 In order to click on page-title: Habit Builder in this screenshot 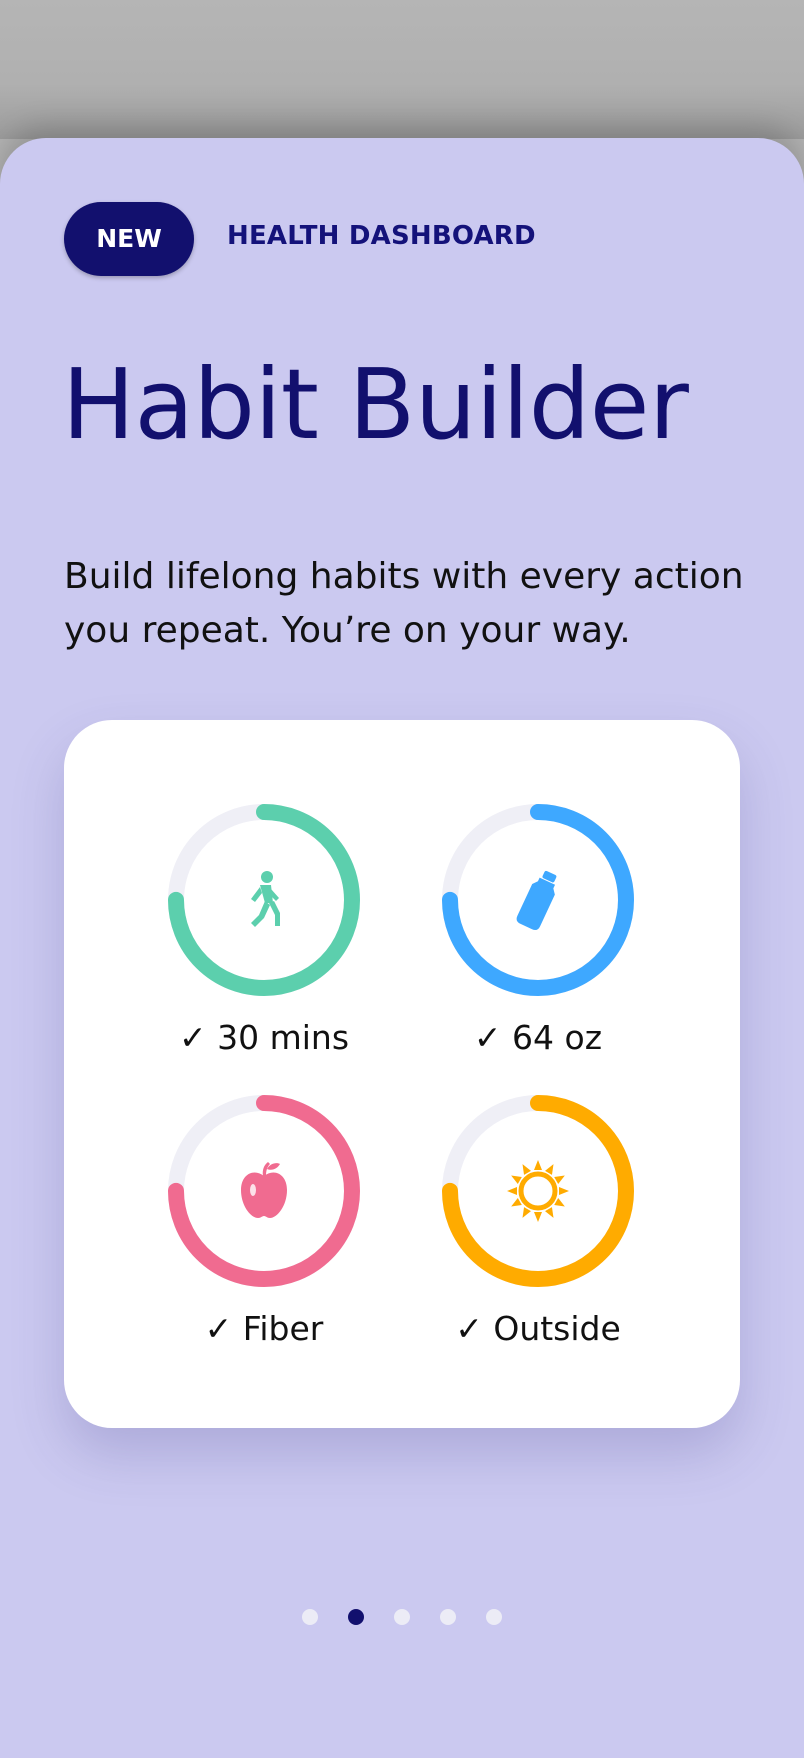, I will do `click(375, 404)`.